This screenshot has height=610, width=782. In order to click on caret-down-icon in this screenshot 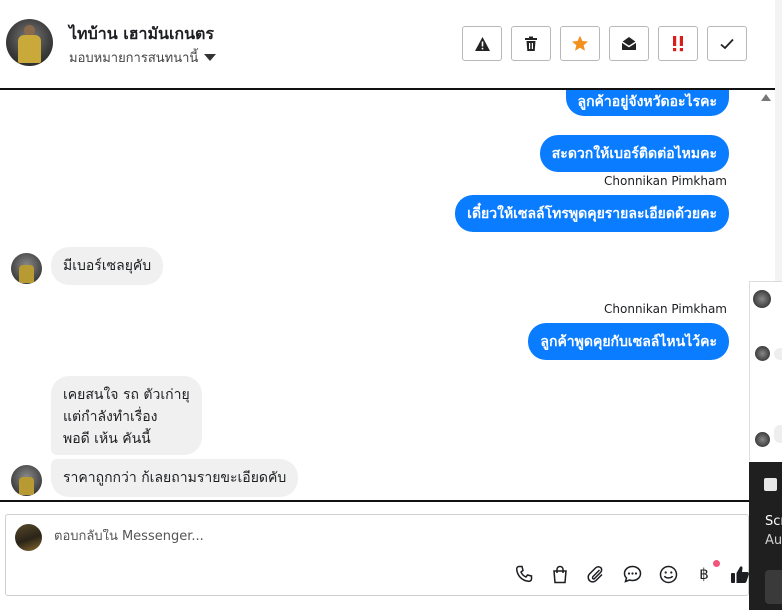, I will do `click(210, 57)`.